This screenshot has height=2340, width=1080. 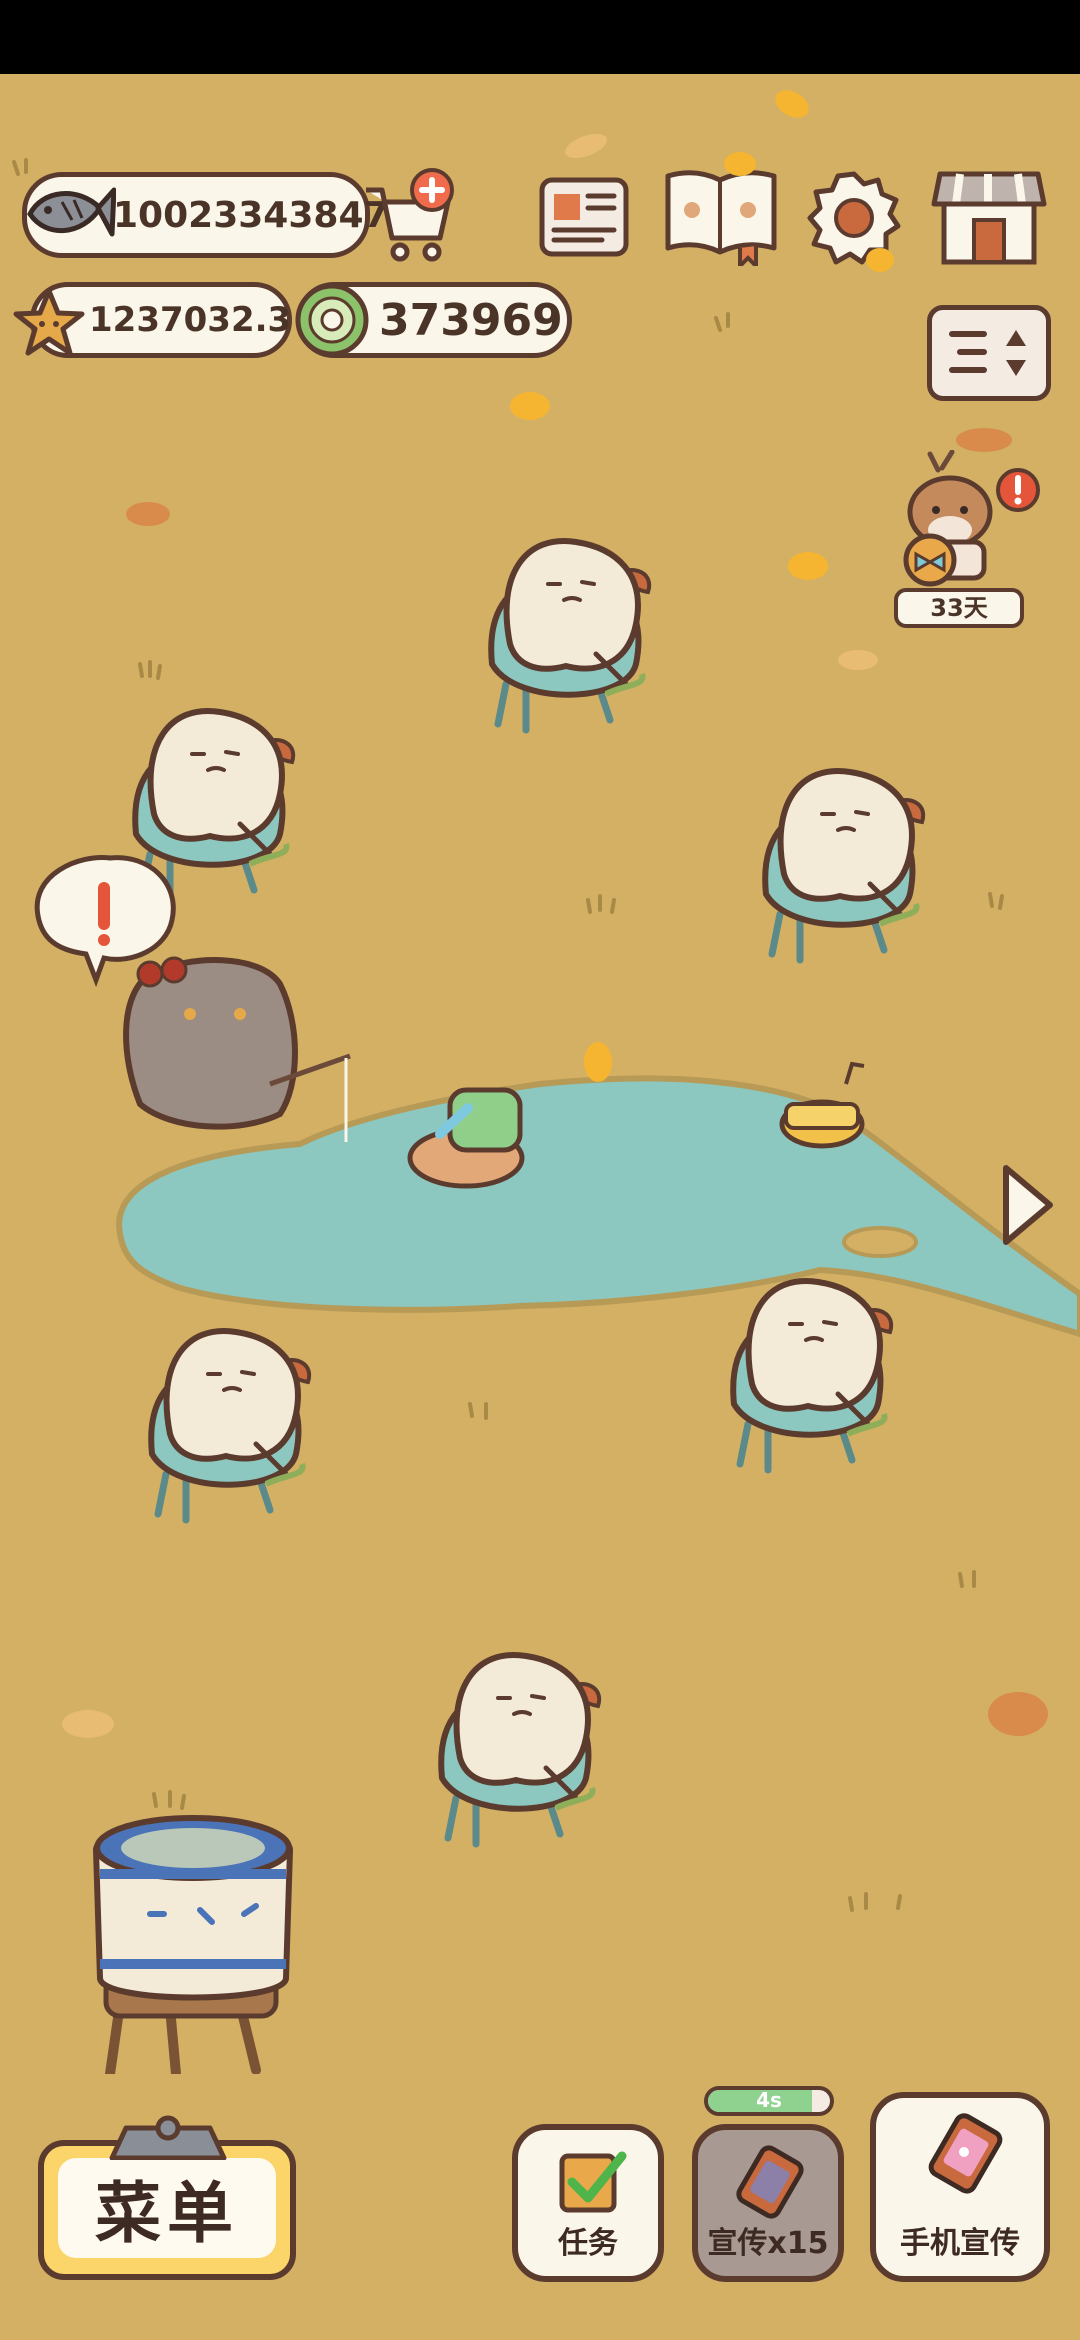 I want to click on phone-promo-button-label: 手机宣传, so click(x=960, y=2243).